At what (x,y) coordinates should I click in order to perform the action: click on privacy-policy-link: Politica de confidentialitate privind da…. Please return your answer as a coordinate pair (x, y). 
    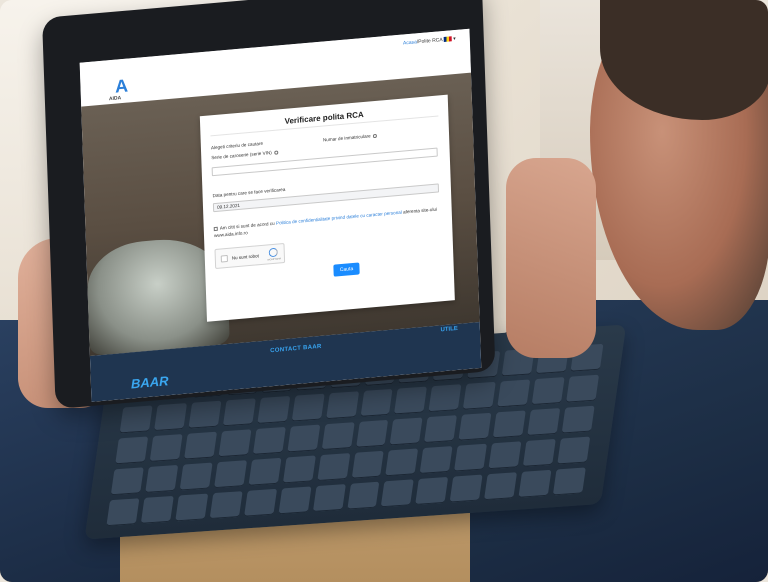
    Looking at the image, I should click on (339, 218).